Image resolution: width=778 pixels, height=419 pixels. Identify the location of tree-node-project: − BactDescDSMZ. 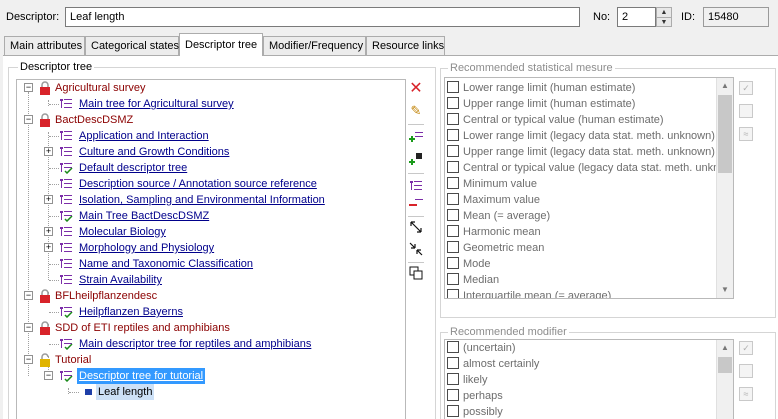
(207, 120).